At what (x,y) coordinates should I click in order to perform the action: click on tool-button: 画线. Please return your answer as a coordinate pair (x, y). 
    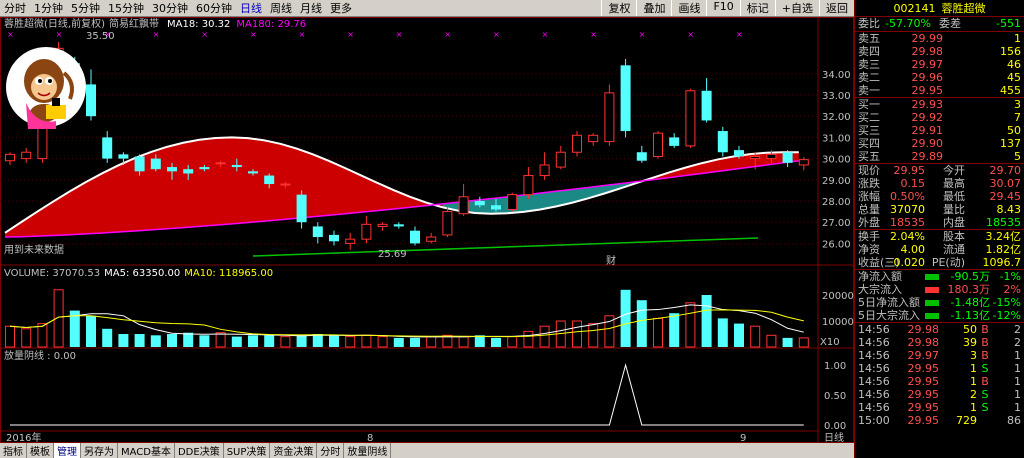
    Looking at the image, I should click on (688, 8).